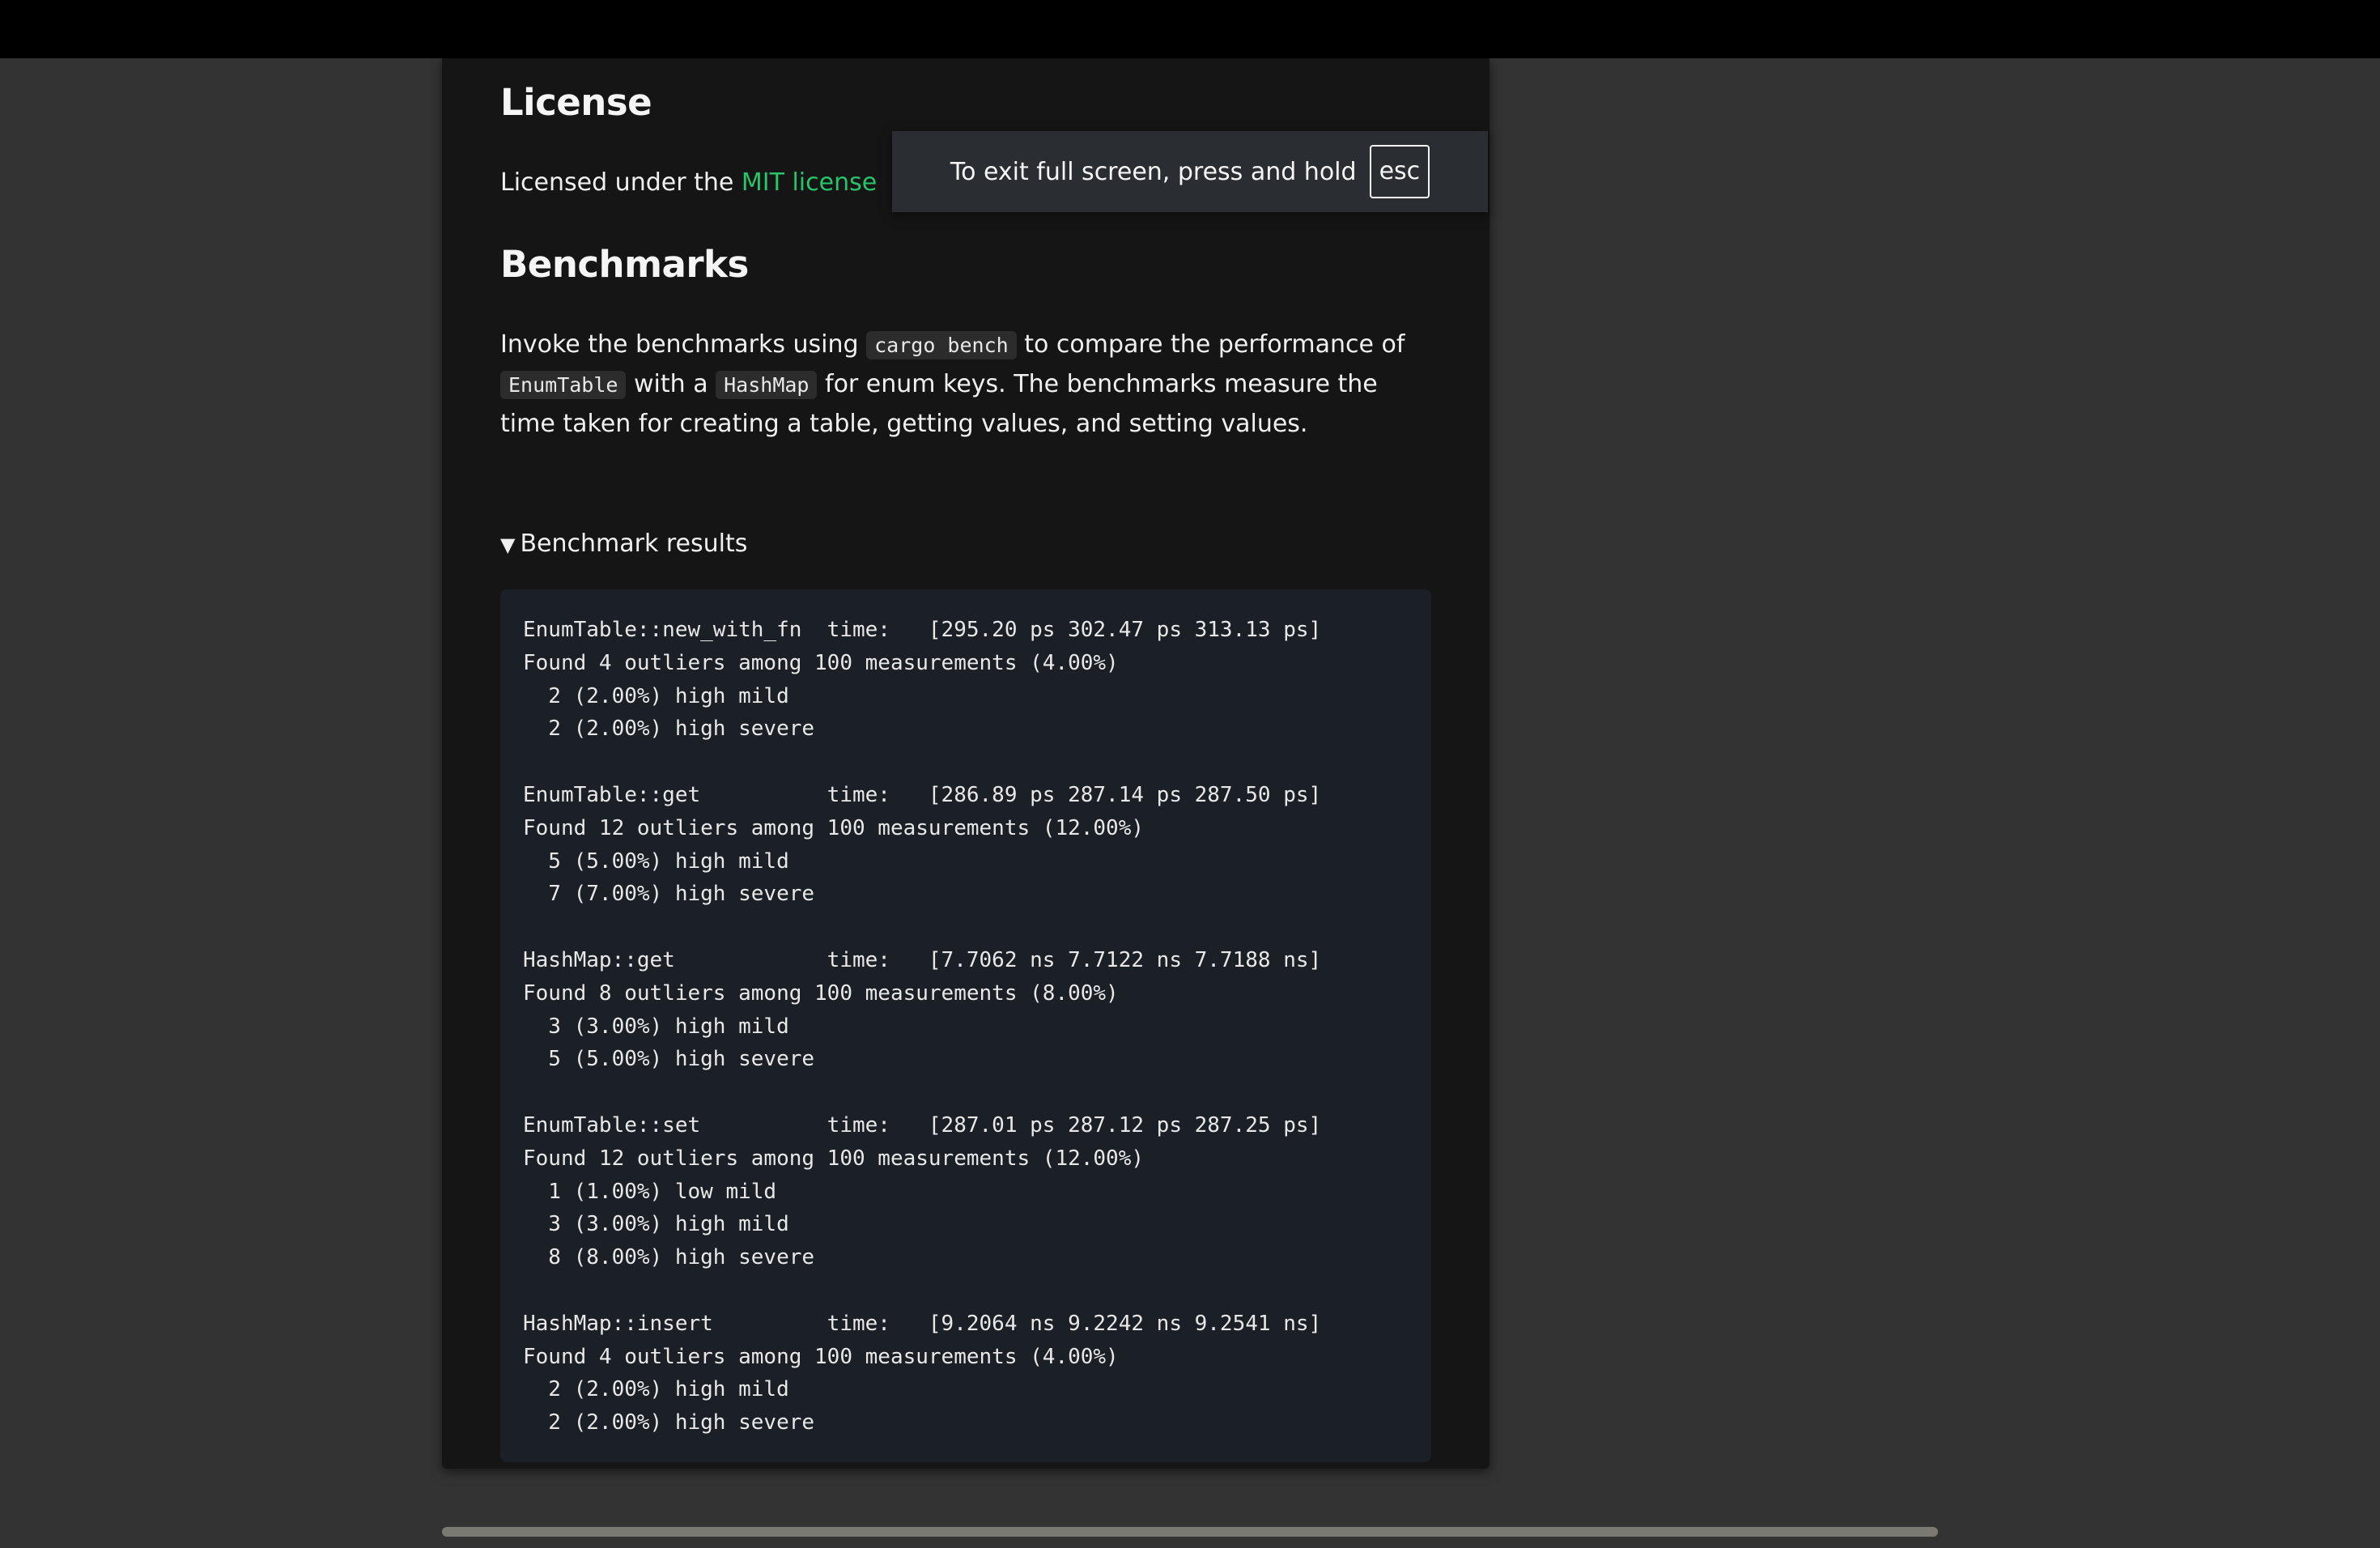 The image size is (2380, 1548). I want to click on license-text: Licensed under the MIT license, so click(688, 183).